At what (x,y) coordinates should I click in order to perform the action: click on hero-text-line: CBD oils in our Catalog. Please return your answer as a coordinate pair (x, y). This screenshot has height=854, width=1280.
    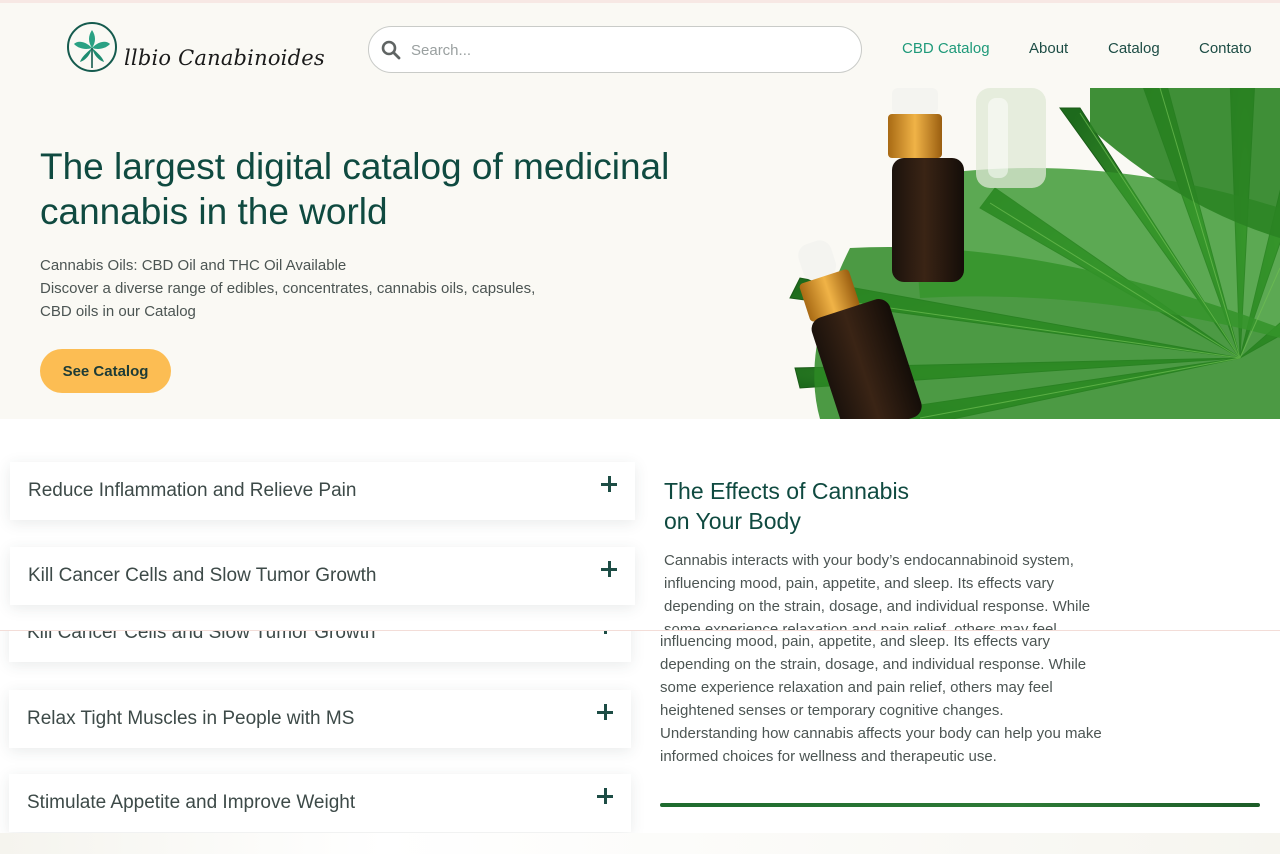
    Looking at the image, I should click on (118, 311).